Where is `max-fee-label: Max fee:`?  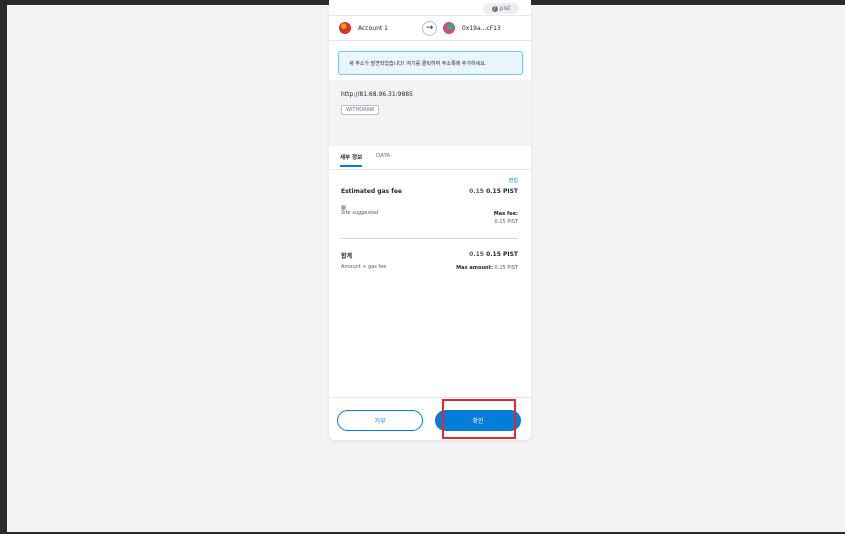
max-fee-label: Max fee: is located at coordinates (505, 214).